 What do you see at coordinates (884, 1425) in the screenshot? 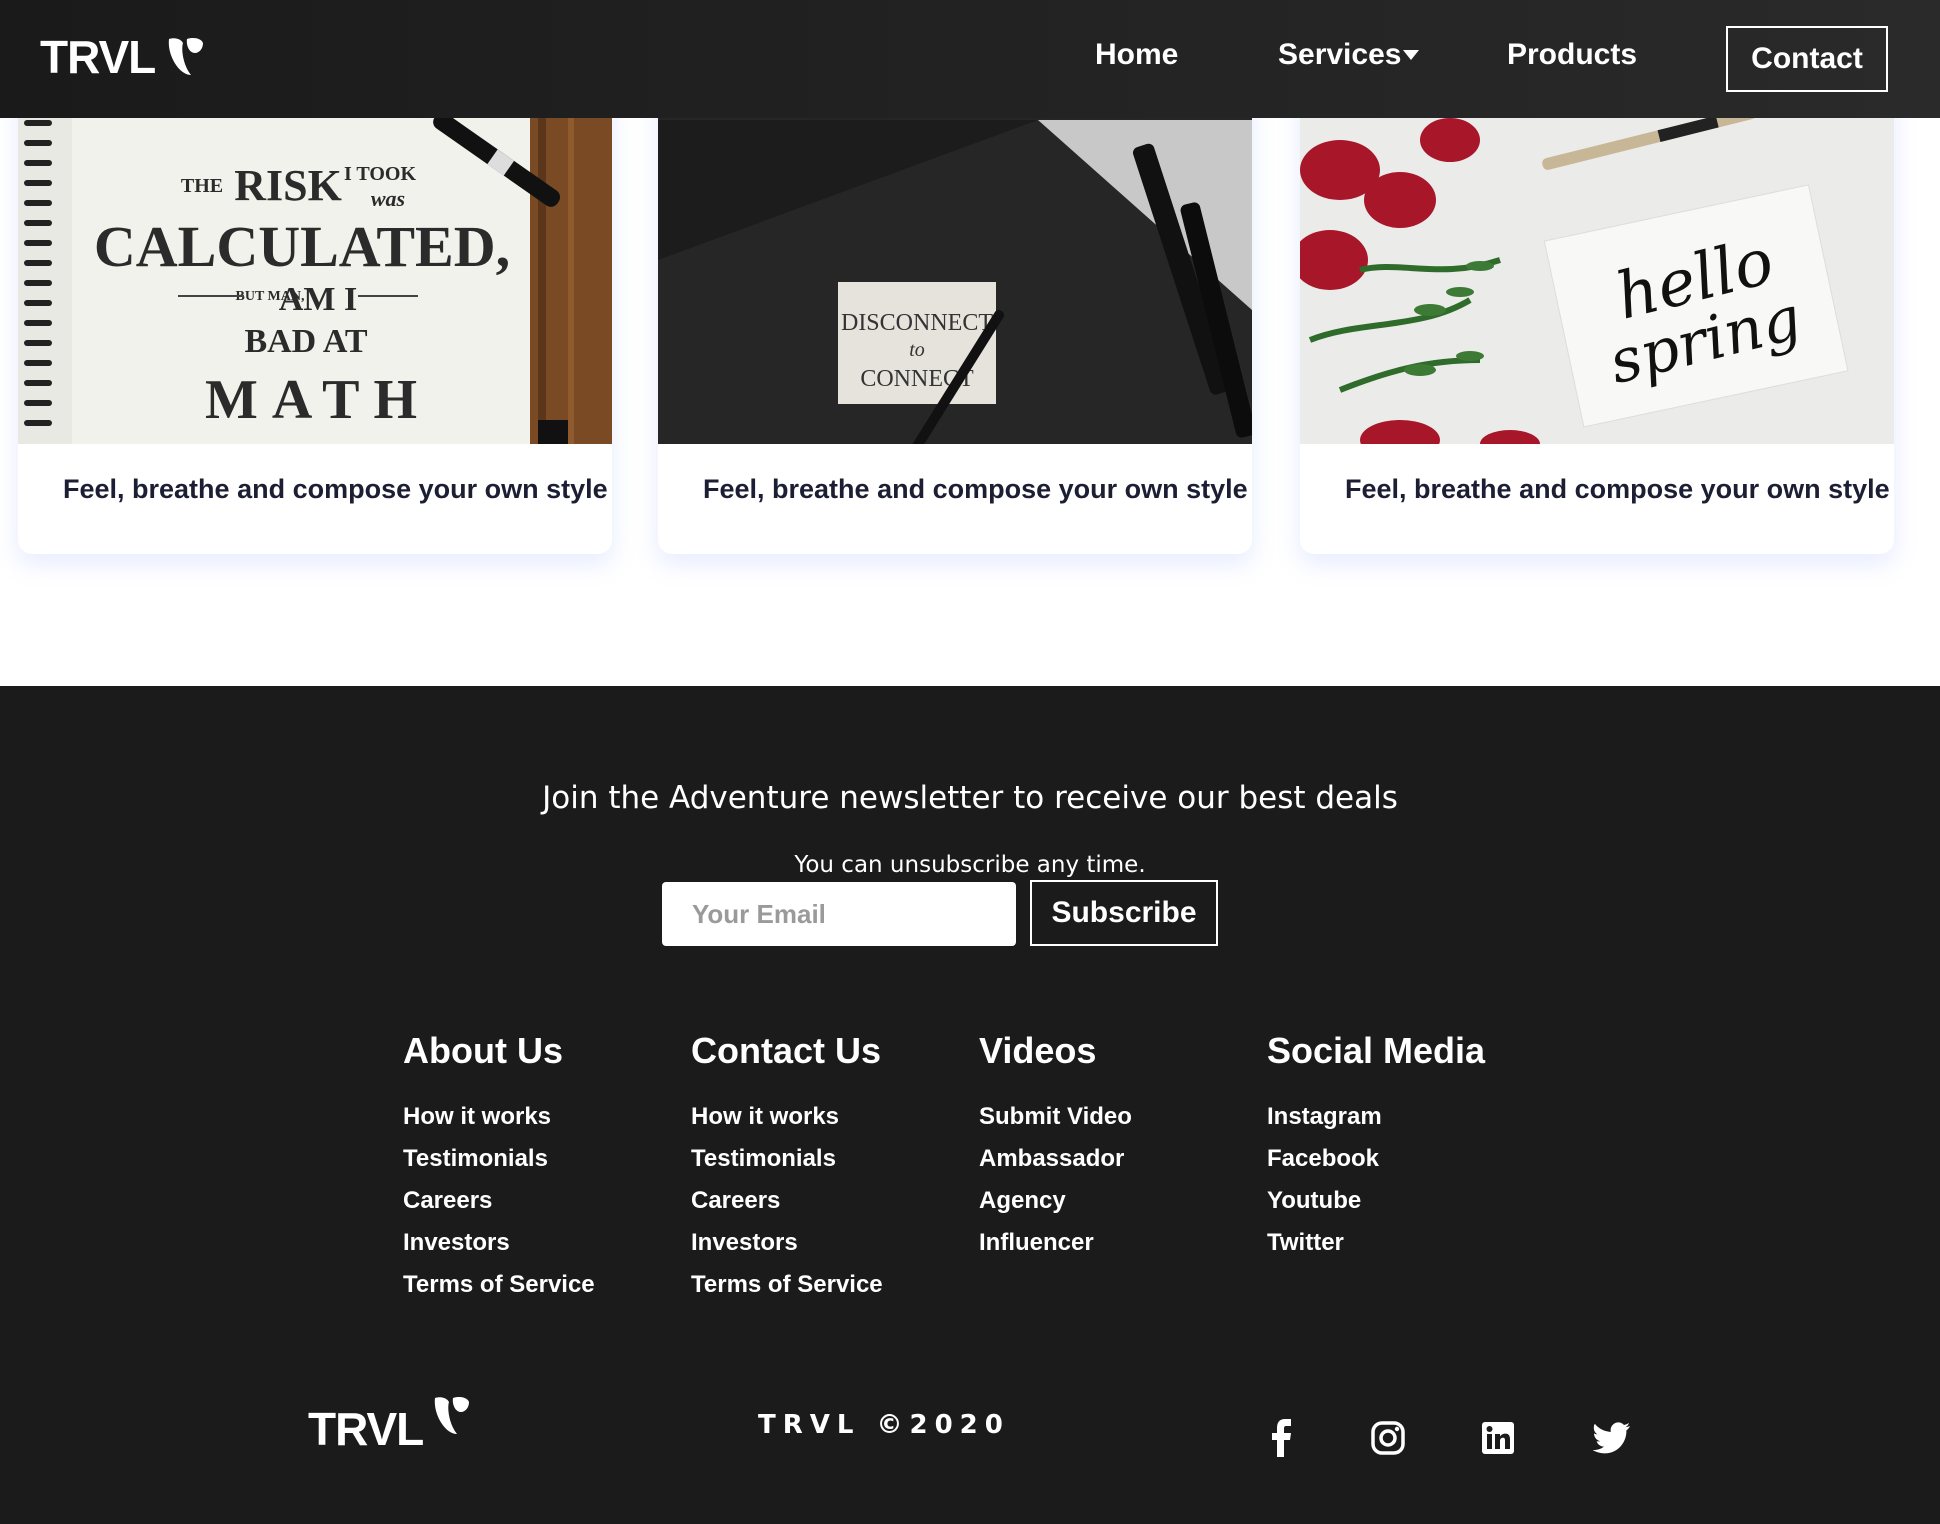
I see `copyright-text: TRVL ©2020` at bounding box center [884, 1425].